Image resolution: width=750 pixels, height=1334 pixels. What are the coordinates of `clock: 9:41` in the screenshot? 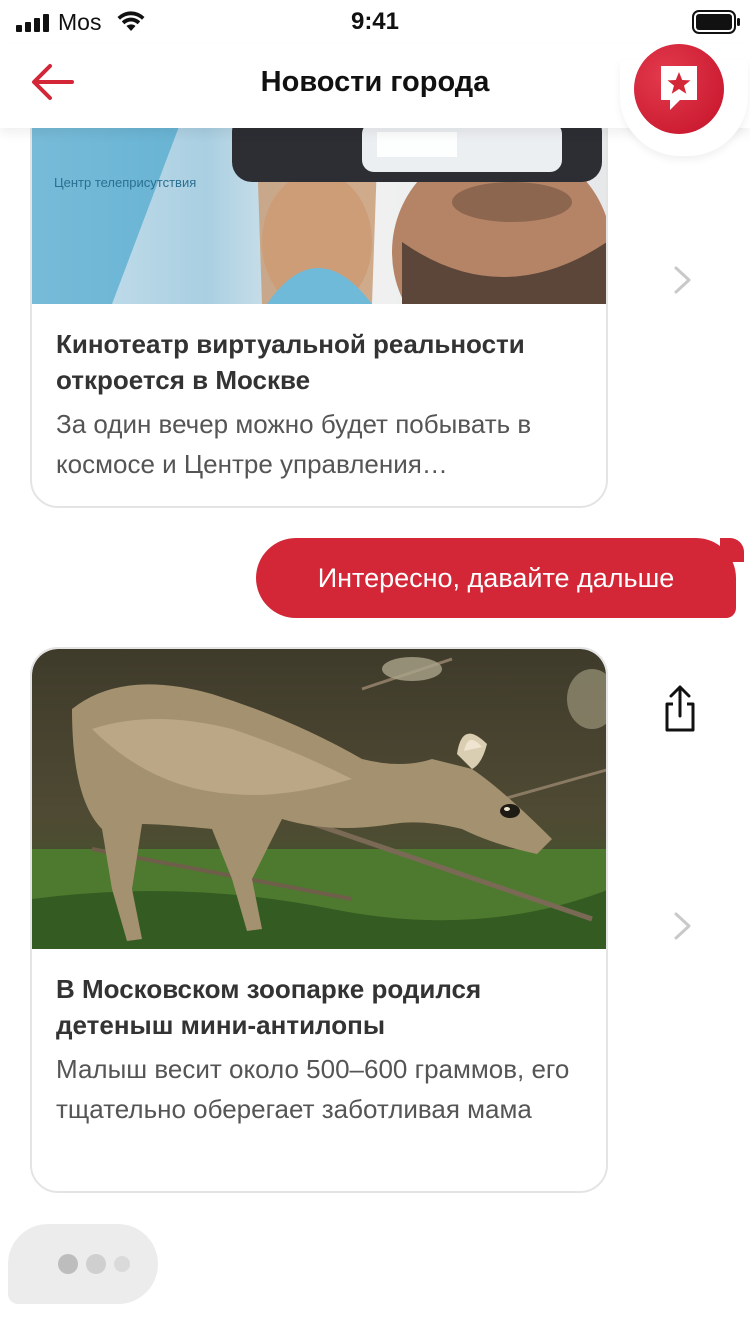 It's located at (375, 21).